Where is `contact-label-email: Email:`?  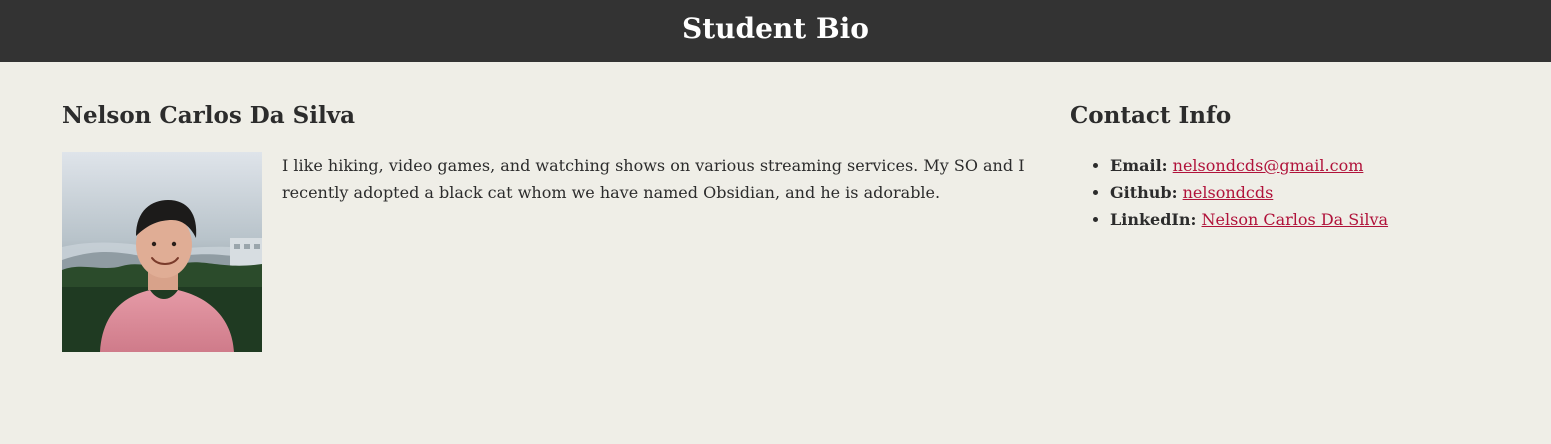 contact-label-email: Email: is located at coordinates (1139, 165).